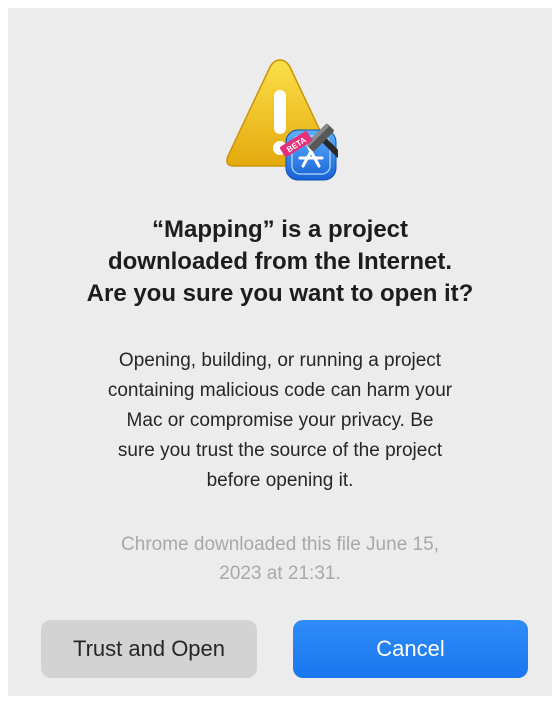  I want to click on dialog-message-line: sure you trust the source of the project, so click(280, 450).